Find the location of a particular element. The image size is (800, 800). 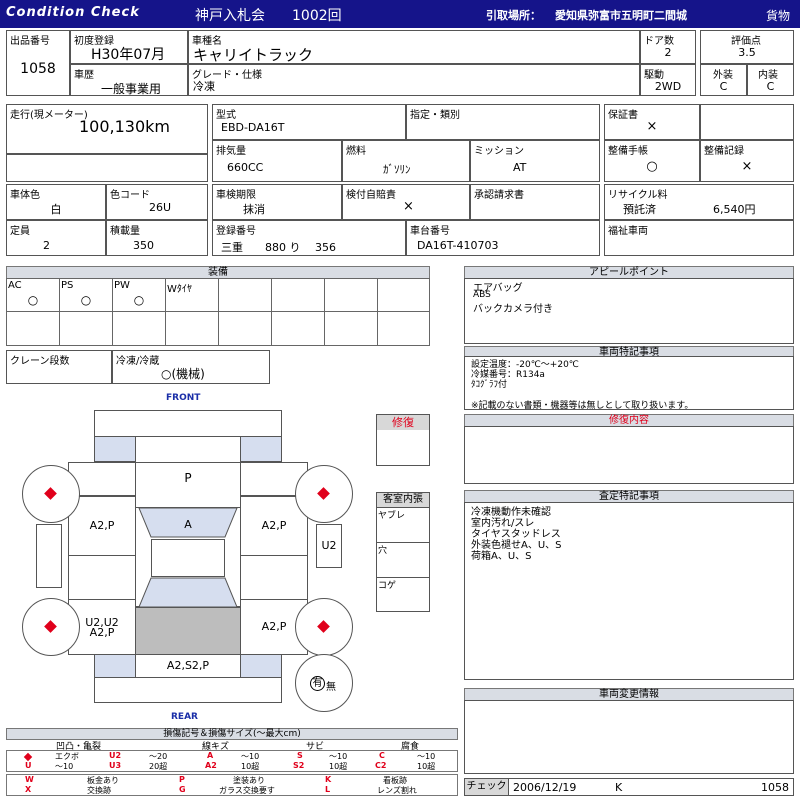

inspection-value: 抹消 is located at coordinates (254, 209).